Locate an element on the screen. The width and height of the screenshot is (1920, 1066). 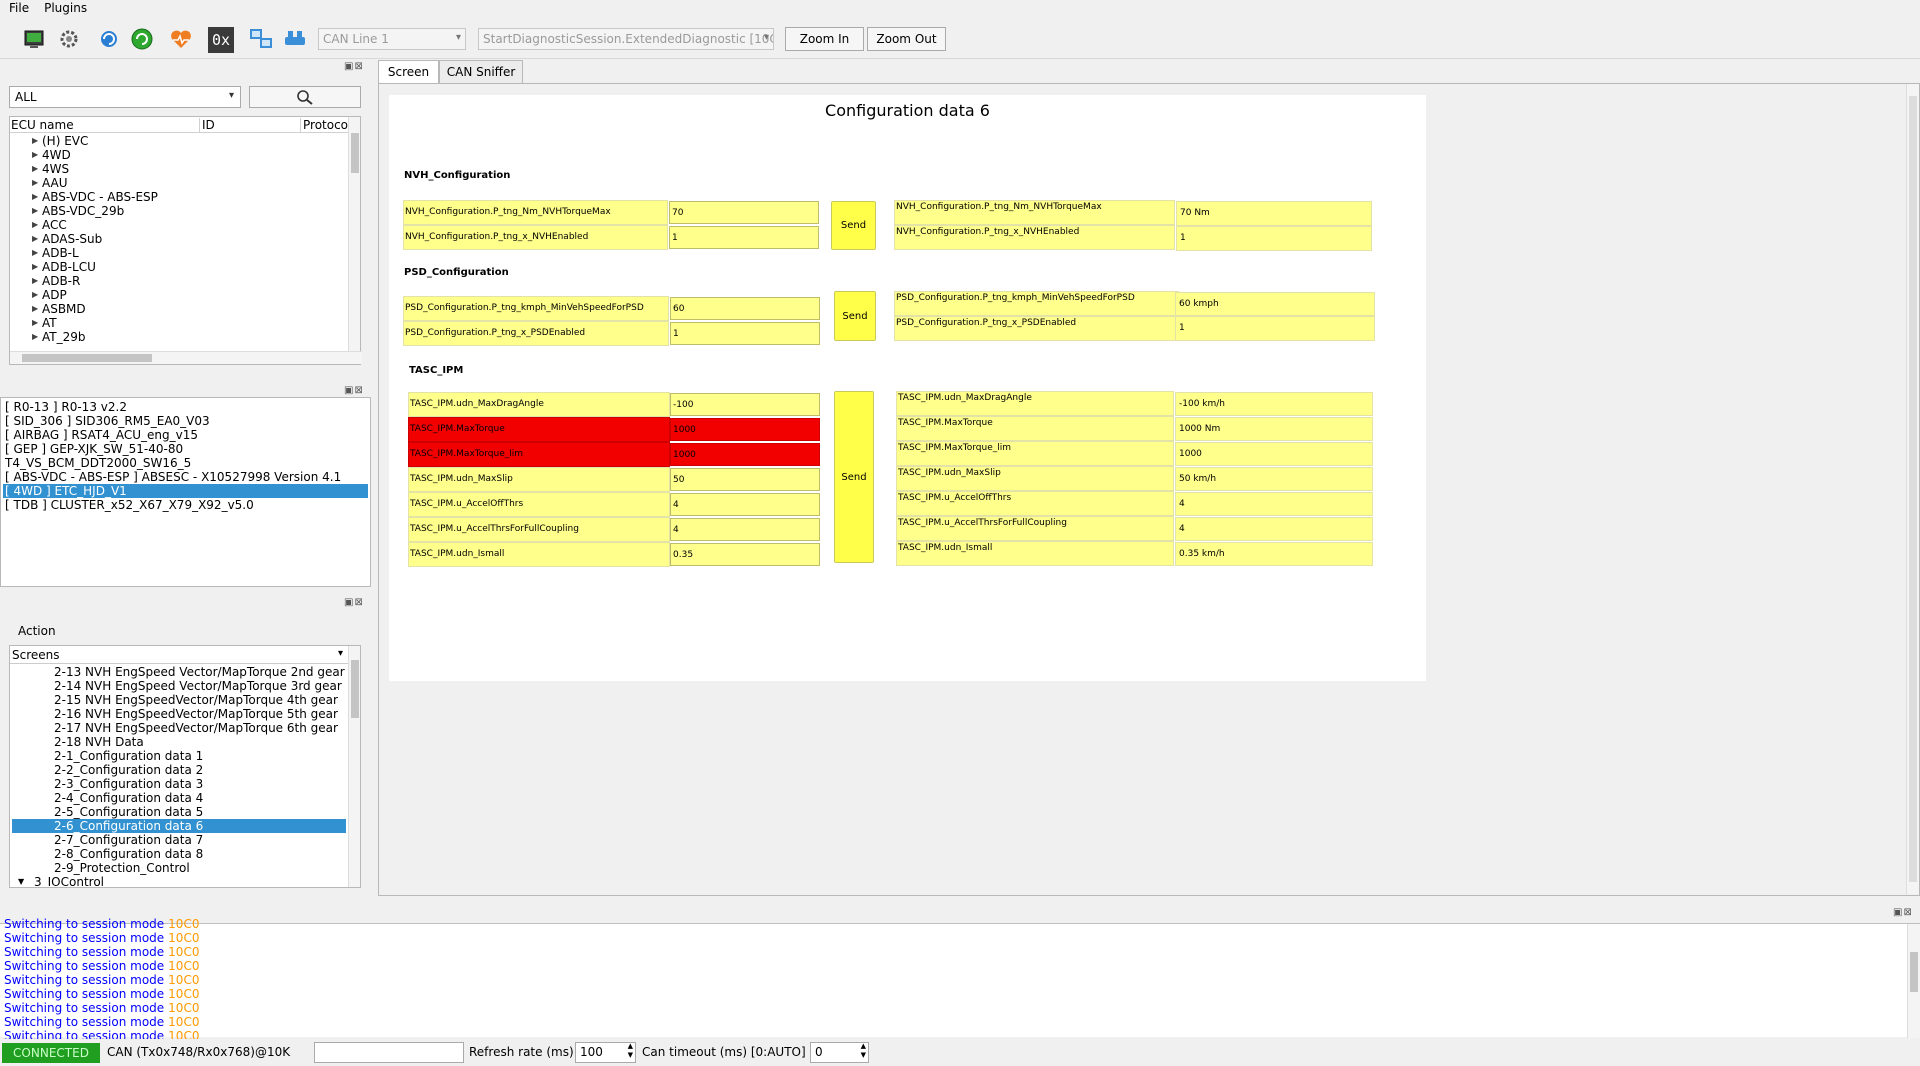
collapse-arrow-icon: ▼ is located at coordinates (21, 881).